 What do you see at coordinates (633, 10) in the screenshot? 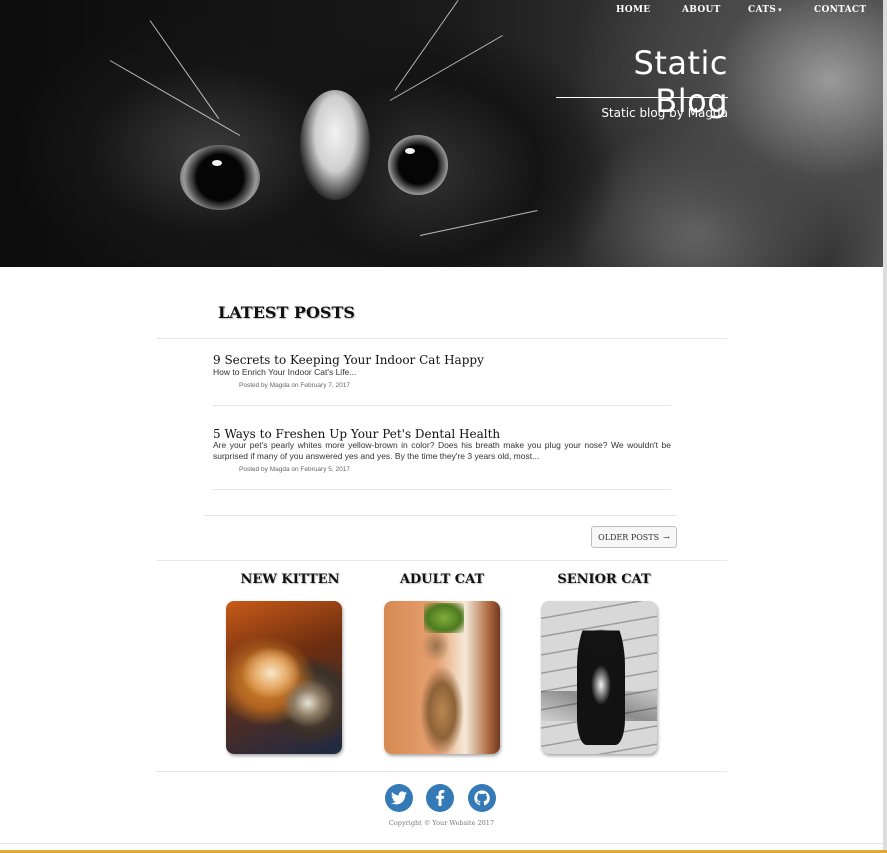
I see `nav-item-home: HOME` at bounding box center [633, 10].